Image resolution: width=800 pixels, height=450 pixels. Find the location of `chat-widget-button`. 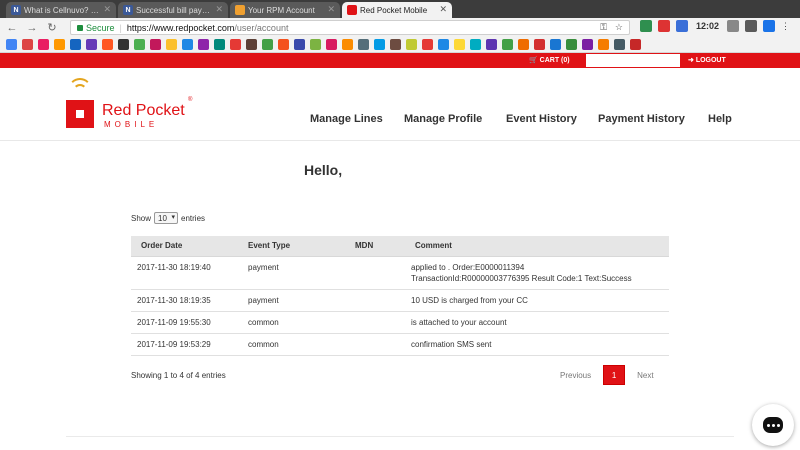

chat-widget-button is located at coordinates (773, 425).